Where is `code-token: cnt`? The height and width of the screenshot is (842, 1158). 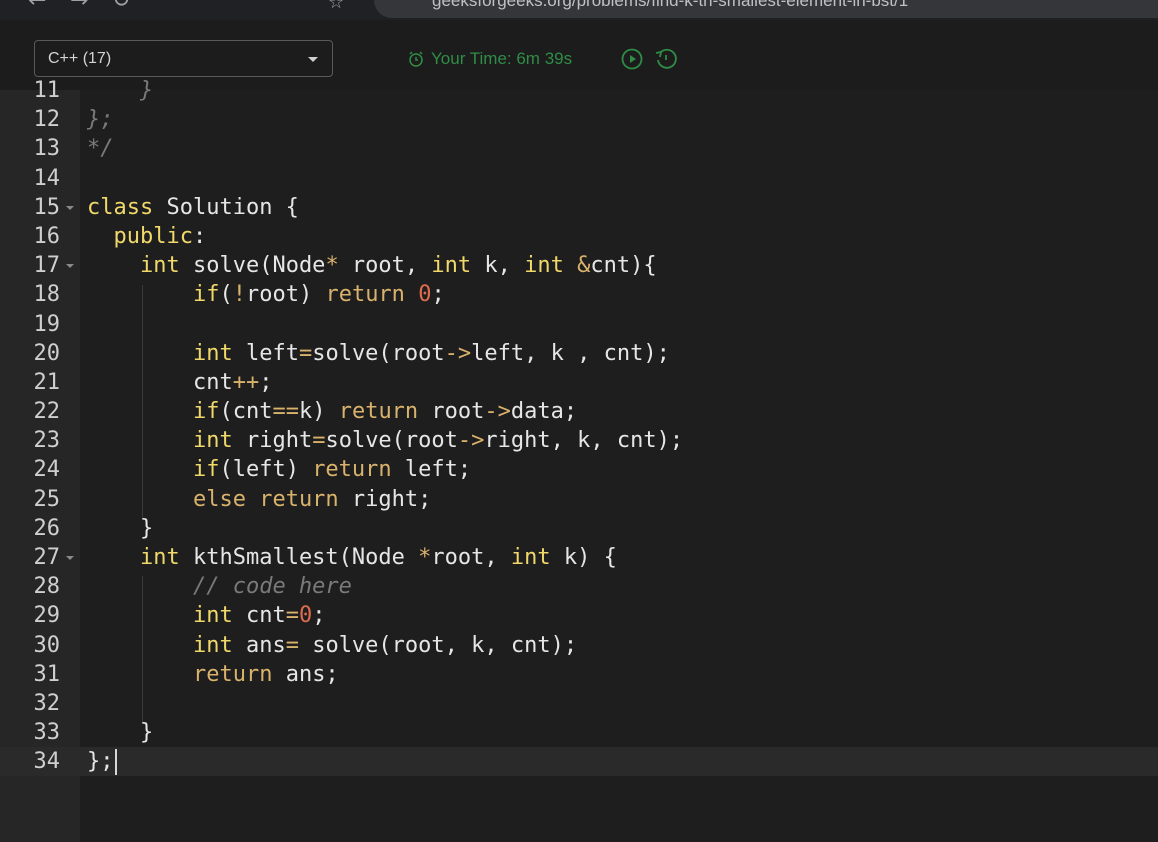
code-token: cnt is located at coordinates (259, 616).